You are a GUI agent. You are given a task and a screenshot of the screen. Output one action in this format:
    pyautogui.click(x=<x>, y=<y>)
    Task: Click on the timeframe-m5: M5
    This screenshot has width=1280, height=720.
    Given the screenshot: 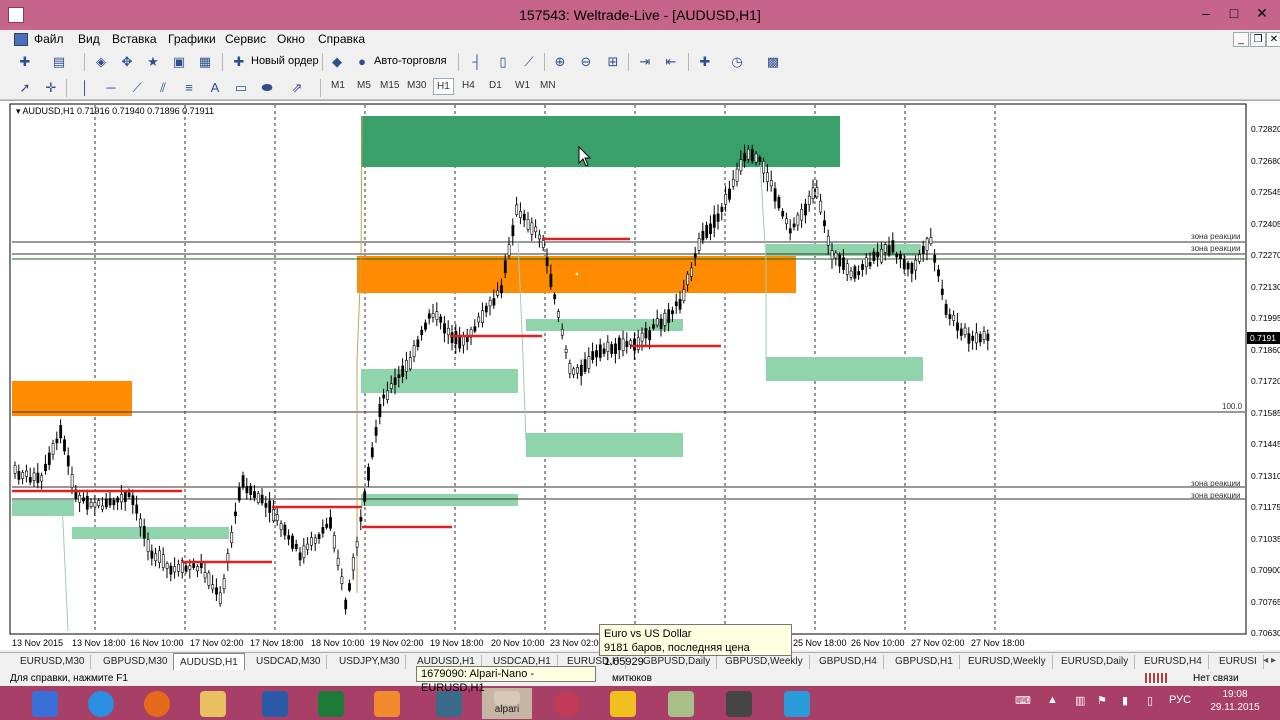 What is the action you would take?
    pyautogui.click(x=364, y=85)
    